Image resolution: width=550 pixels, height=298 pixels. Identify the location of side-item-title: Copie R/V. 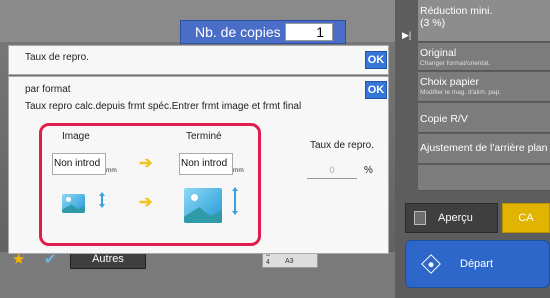
(444, 119).